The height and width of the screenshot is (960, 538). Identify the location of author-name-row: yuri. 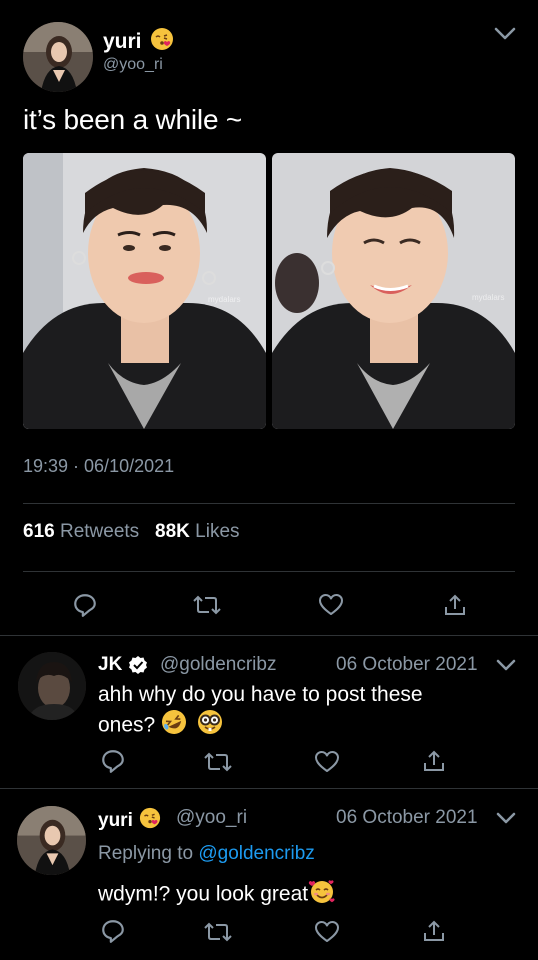
(138, 42).